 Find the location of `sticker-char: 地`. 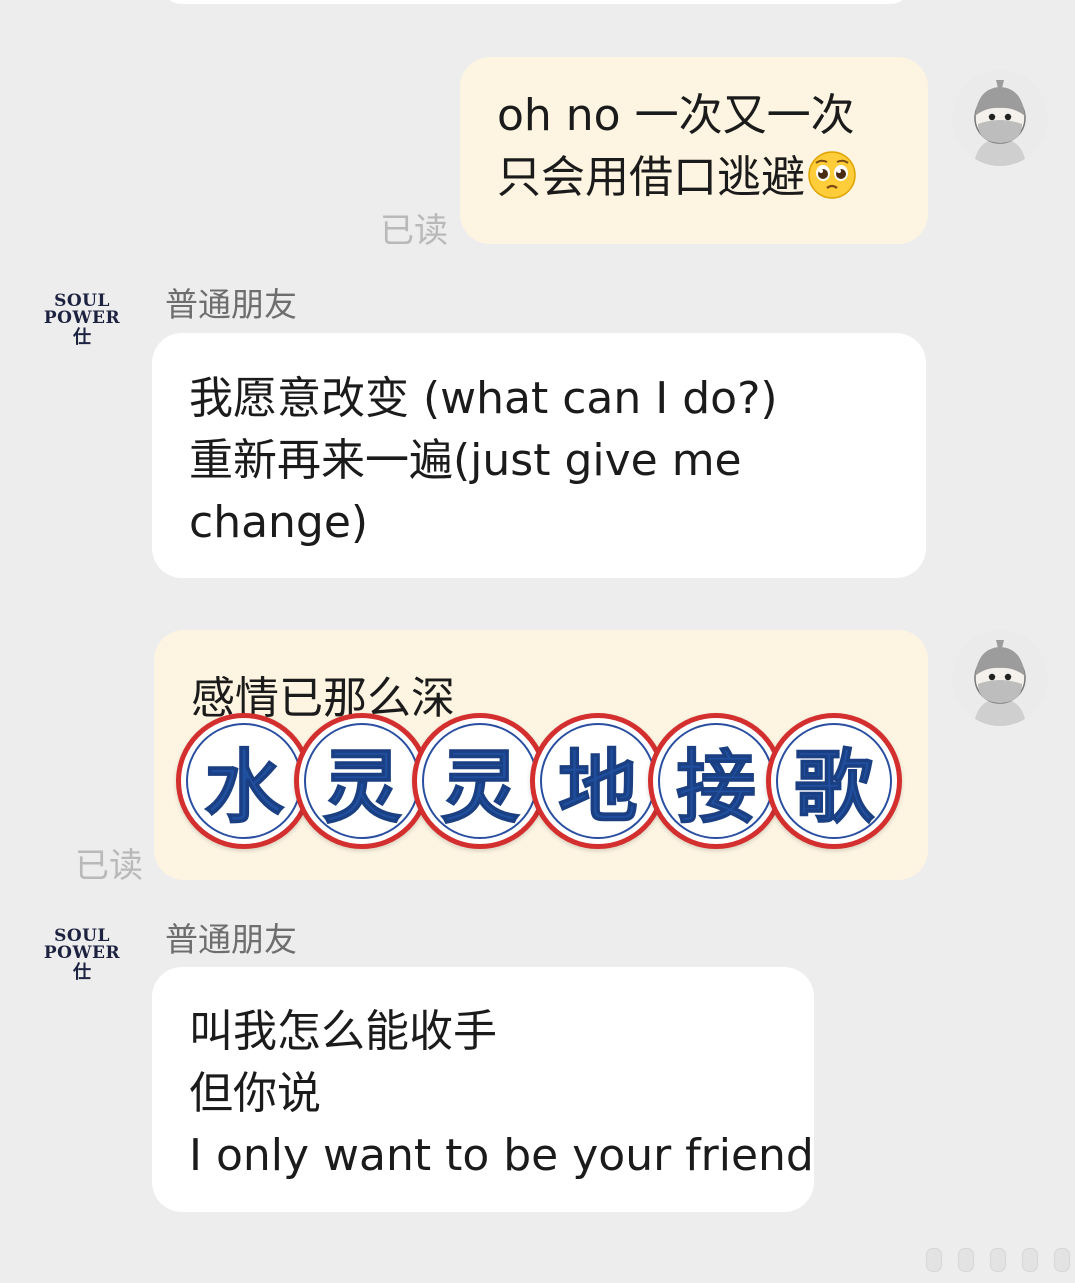

sticker-char: 地 is located at coordinates (598, 787).